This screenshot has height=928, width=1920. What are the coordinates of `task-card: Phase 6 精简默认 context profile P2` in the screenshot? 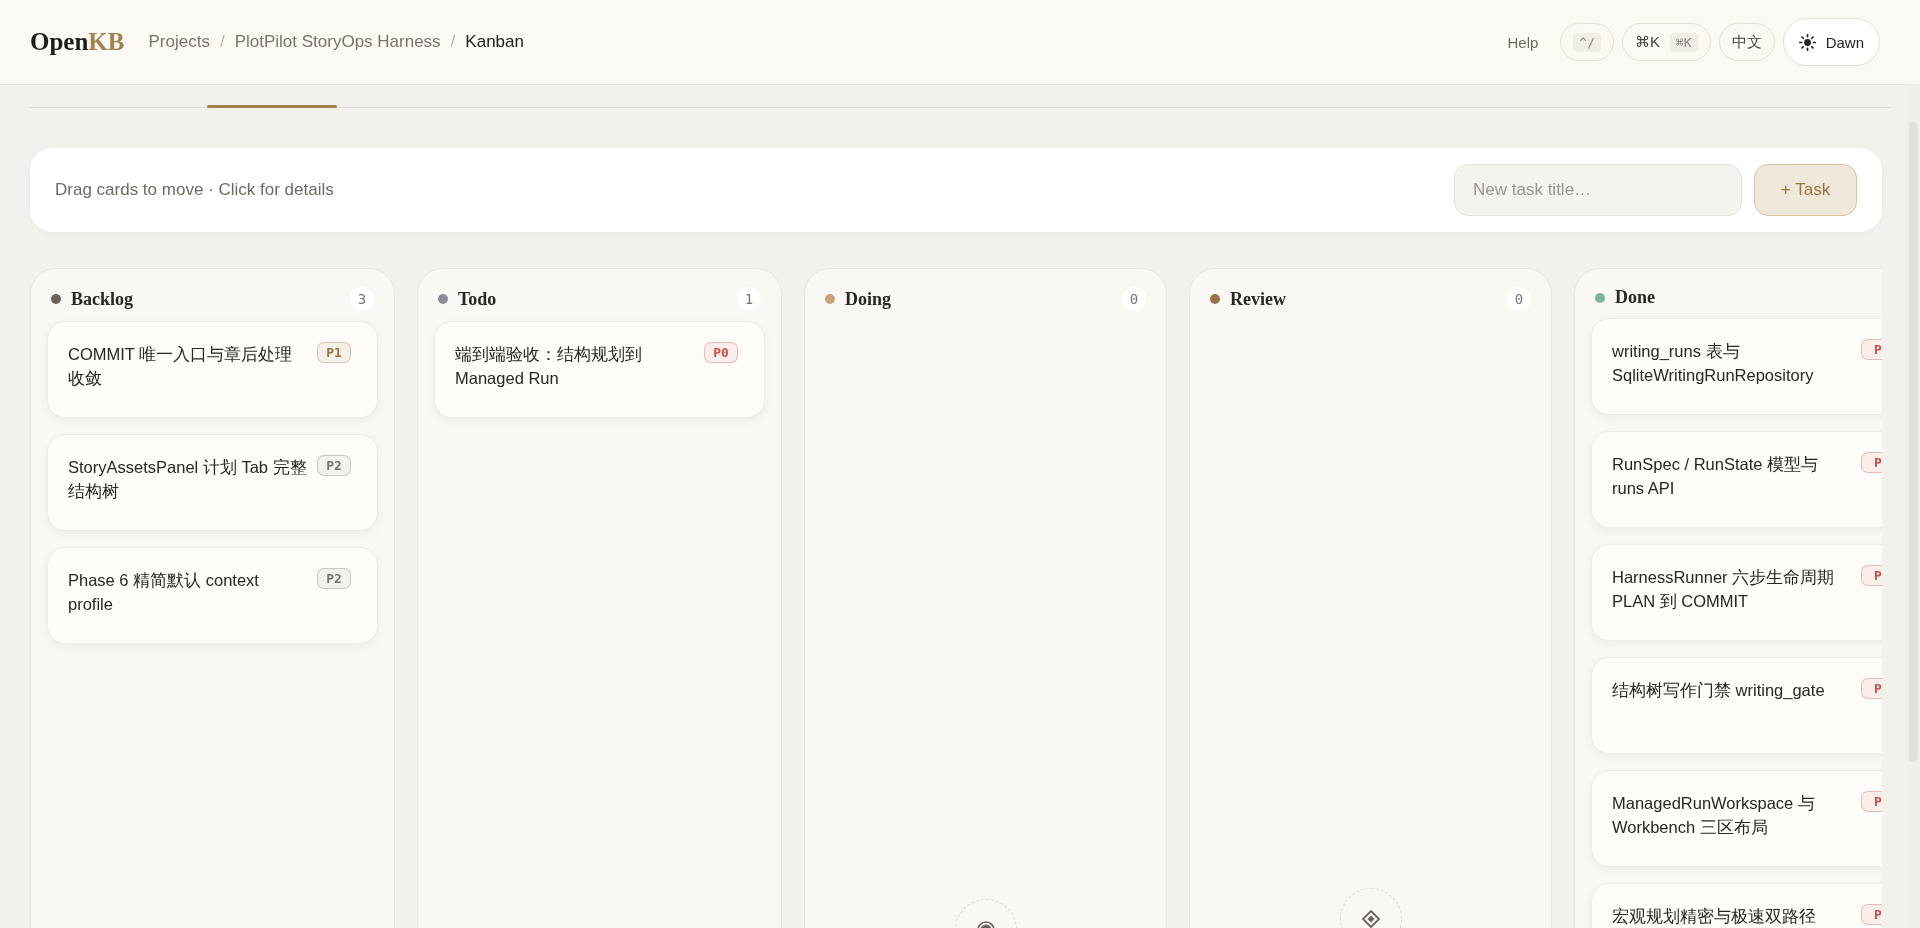 It's located at (212, 595).